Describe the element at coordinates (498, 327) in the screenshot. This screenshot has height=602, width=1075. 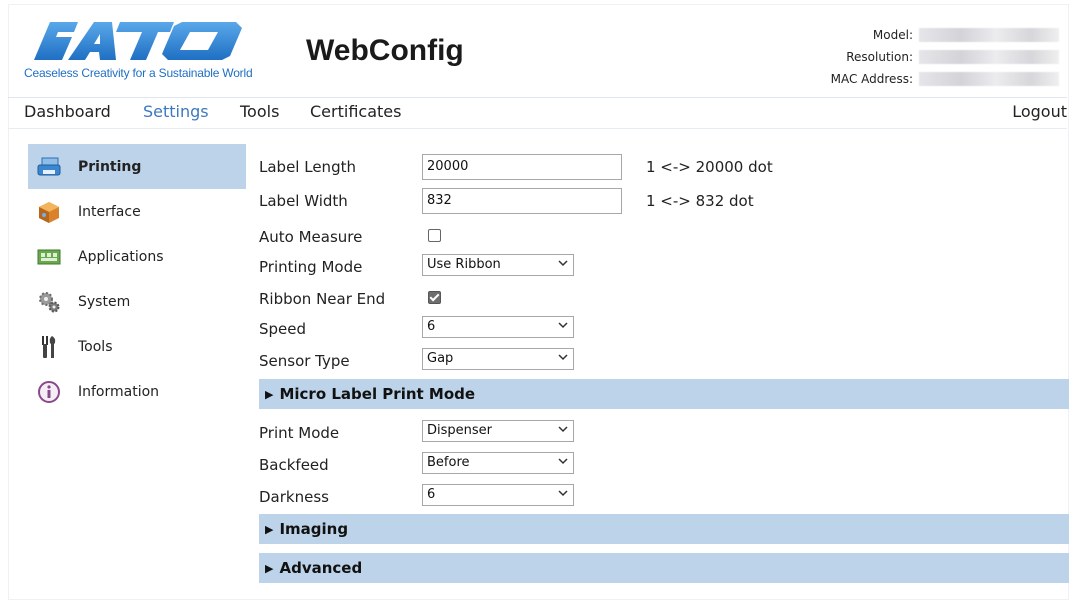
I see `speed-select: 6` at that location.